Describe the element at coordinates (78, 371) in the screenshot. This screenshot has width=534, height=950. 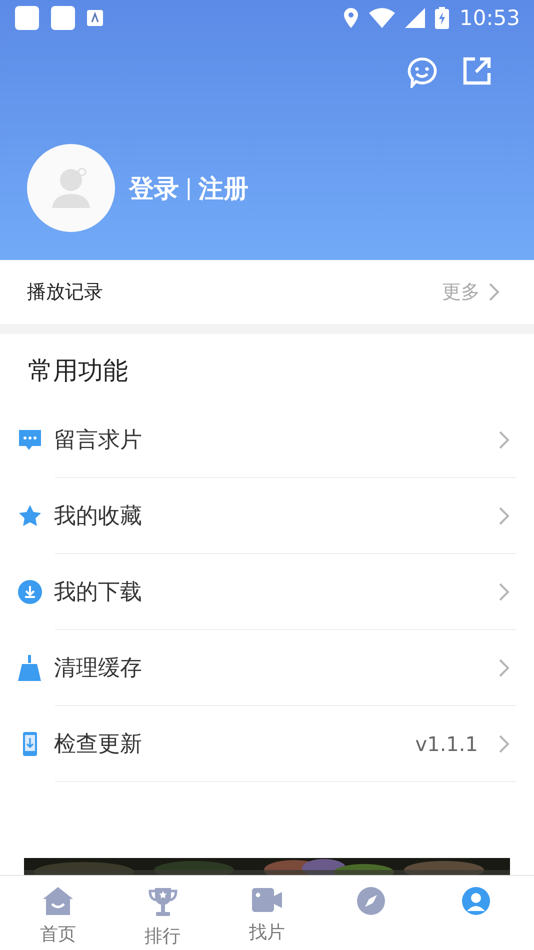
I see `section-heading: 常用功能` at that location.